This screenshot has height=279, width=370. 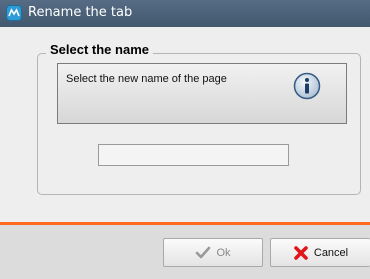 What do you see at coordinates (193, 155) in the screenshot?
I see `tab-name-input` at bounding box center [193, 155].